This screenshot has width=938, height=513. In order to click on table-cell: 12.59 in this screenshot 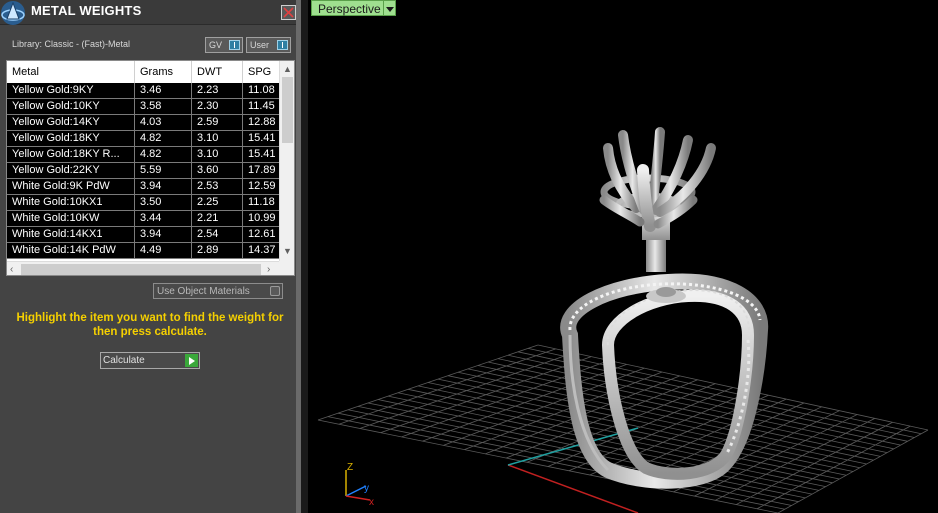, I will do `click(262, 186)`.